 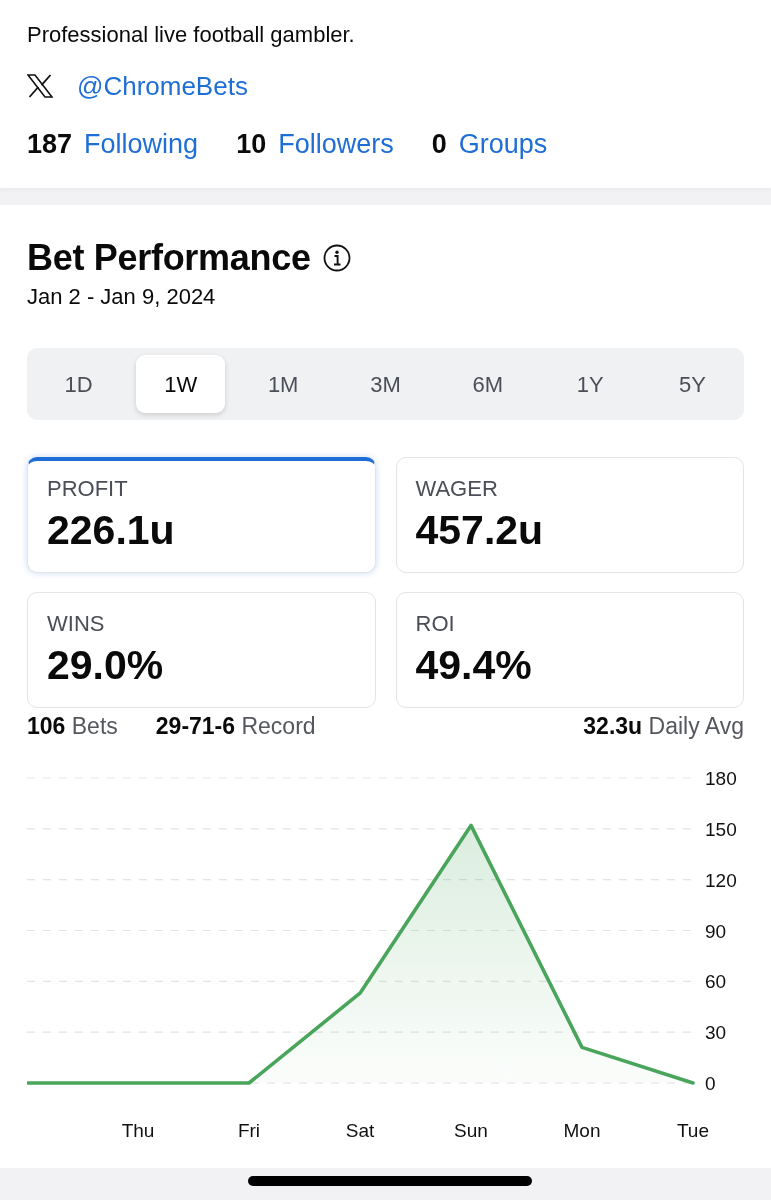 What do you see at coordinates (72, 726) in the screenshot?
I see `summary-stat: 106 Bets` at bounding box center [72, 726].